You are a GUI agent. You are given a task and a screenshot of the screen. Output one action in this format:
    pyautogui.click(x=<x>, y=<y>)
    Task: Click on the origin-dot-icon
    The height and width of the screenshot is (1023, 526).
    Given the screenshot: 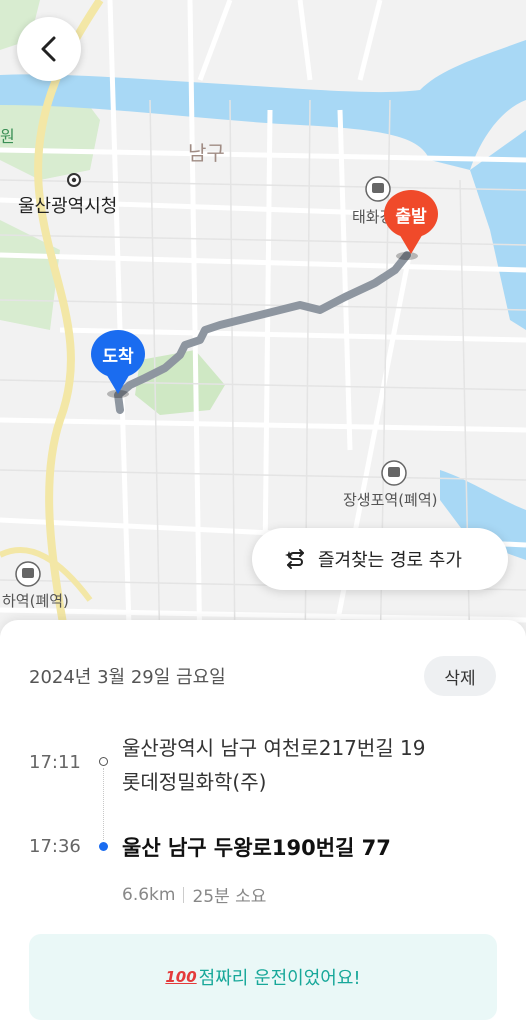 What is the action you would take?
    pyautogui.click(x=103, y=761)
    